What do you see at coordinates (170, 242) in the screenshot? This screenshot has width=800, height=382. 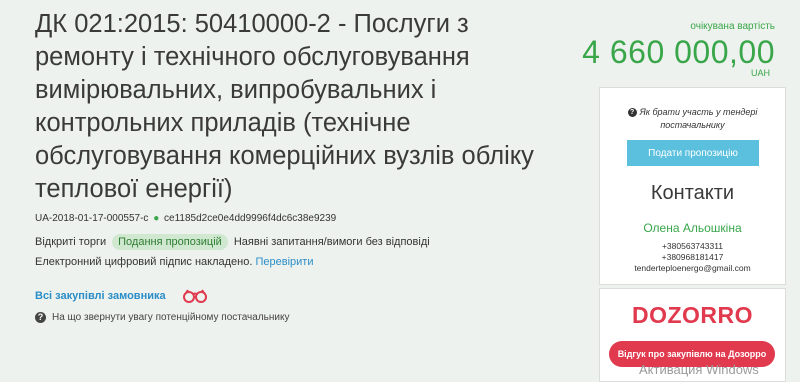 I see `status-badge: Подання пропозицій` at bounding box center [170, 242].